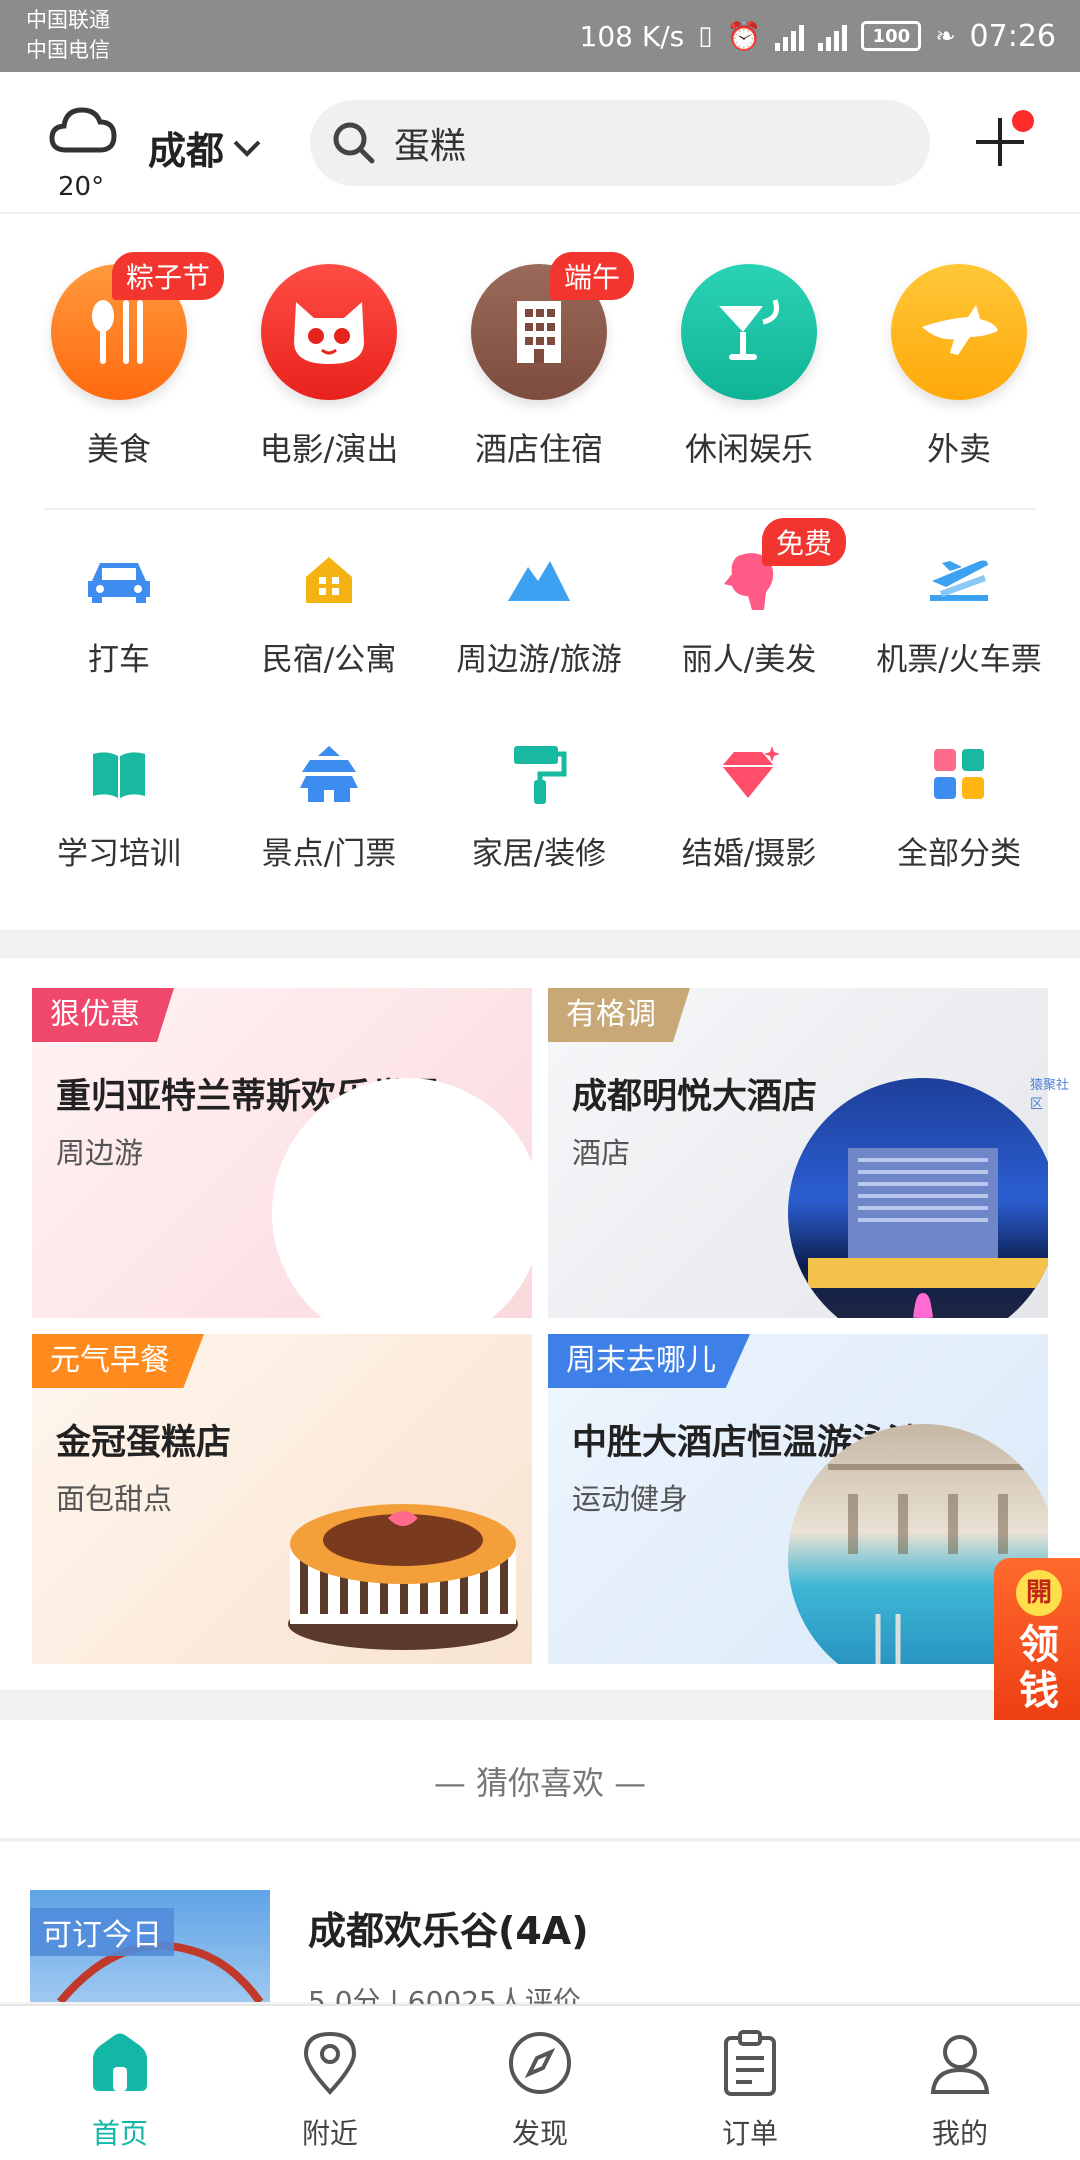 The width and height of the screenshot is (1080, 2160). What do you see at coordinates (102, 1932) in the screenshot?
I see `list-item-tag: 可订今日` at bounding box center [102, 1932].